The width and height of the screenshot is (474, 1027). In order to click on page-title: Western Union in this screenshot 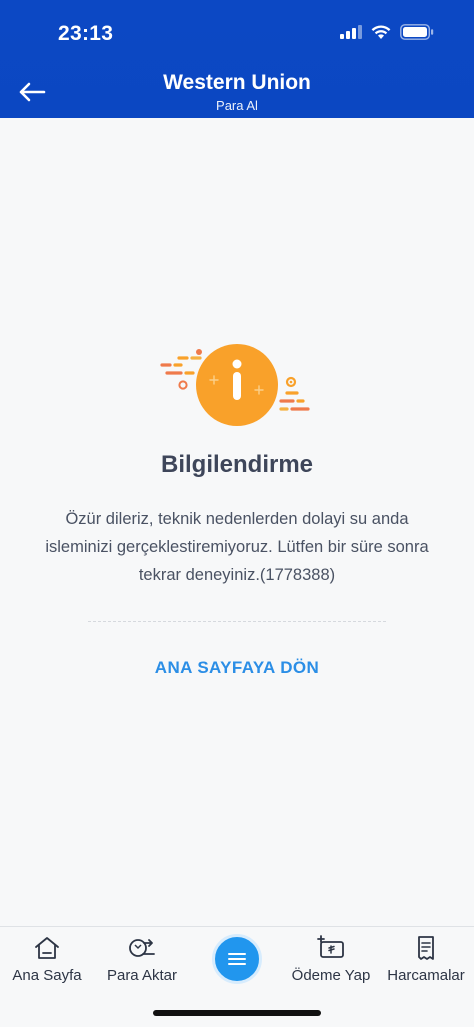, I will do `click(237, 82)`.